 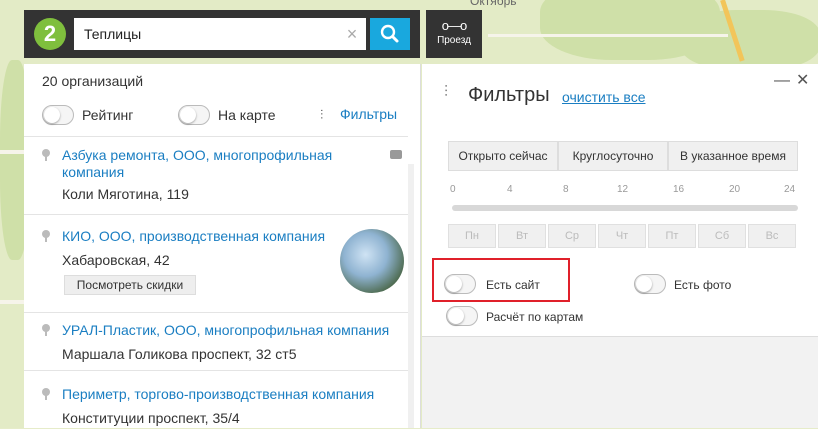 I want to click on search-bar: 2 Теплицы ×, so click(x=222, y=34).